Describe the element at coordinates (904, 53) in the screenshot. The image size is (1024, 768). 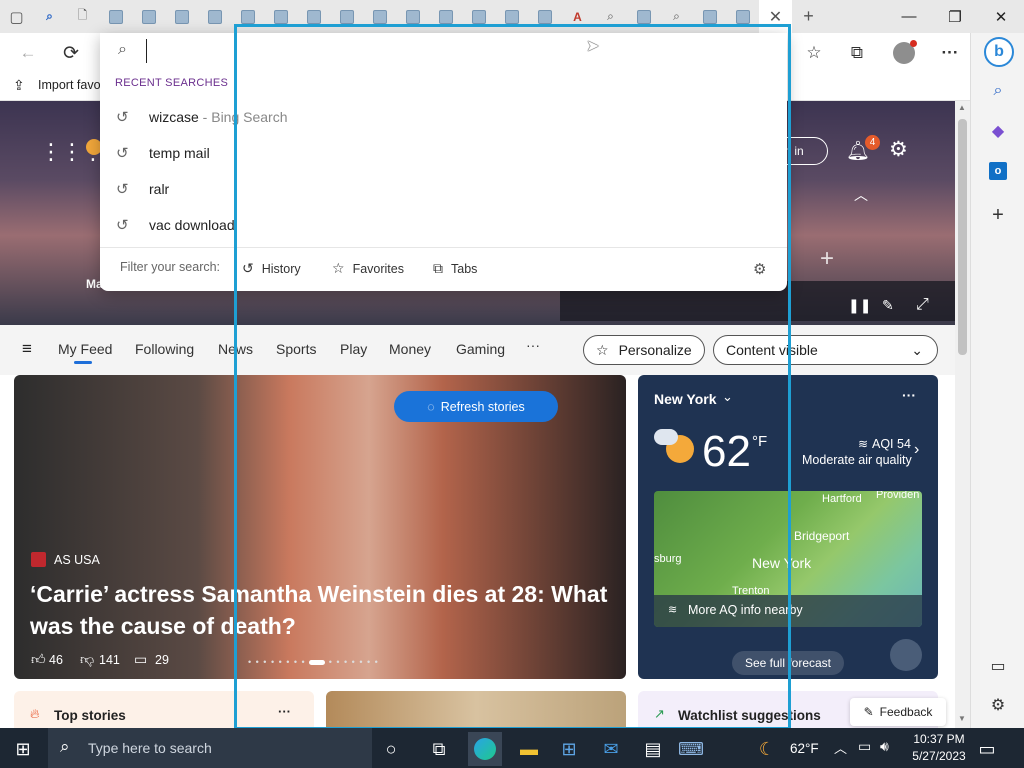
I see `profile-avatar` at that location.